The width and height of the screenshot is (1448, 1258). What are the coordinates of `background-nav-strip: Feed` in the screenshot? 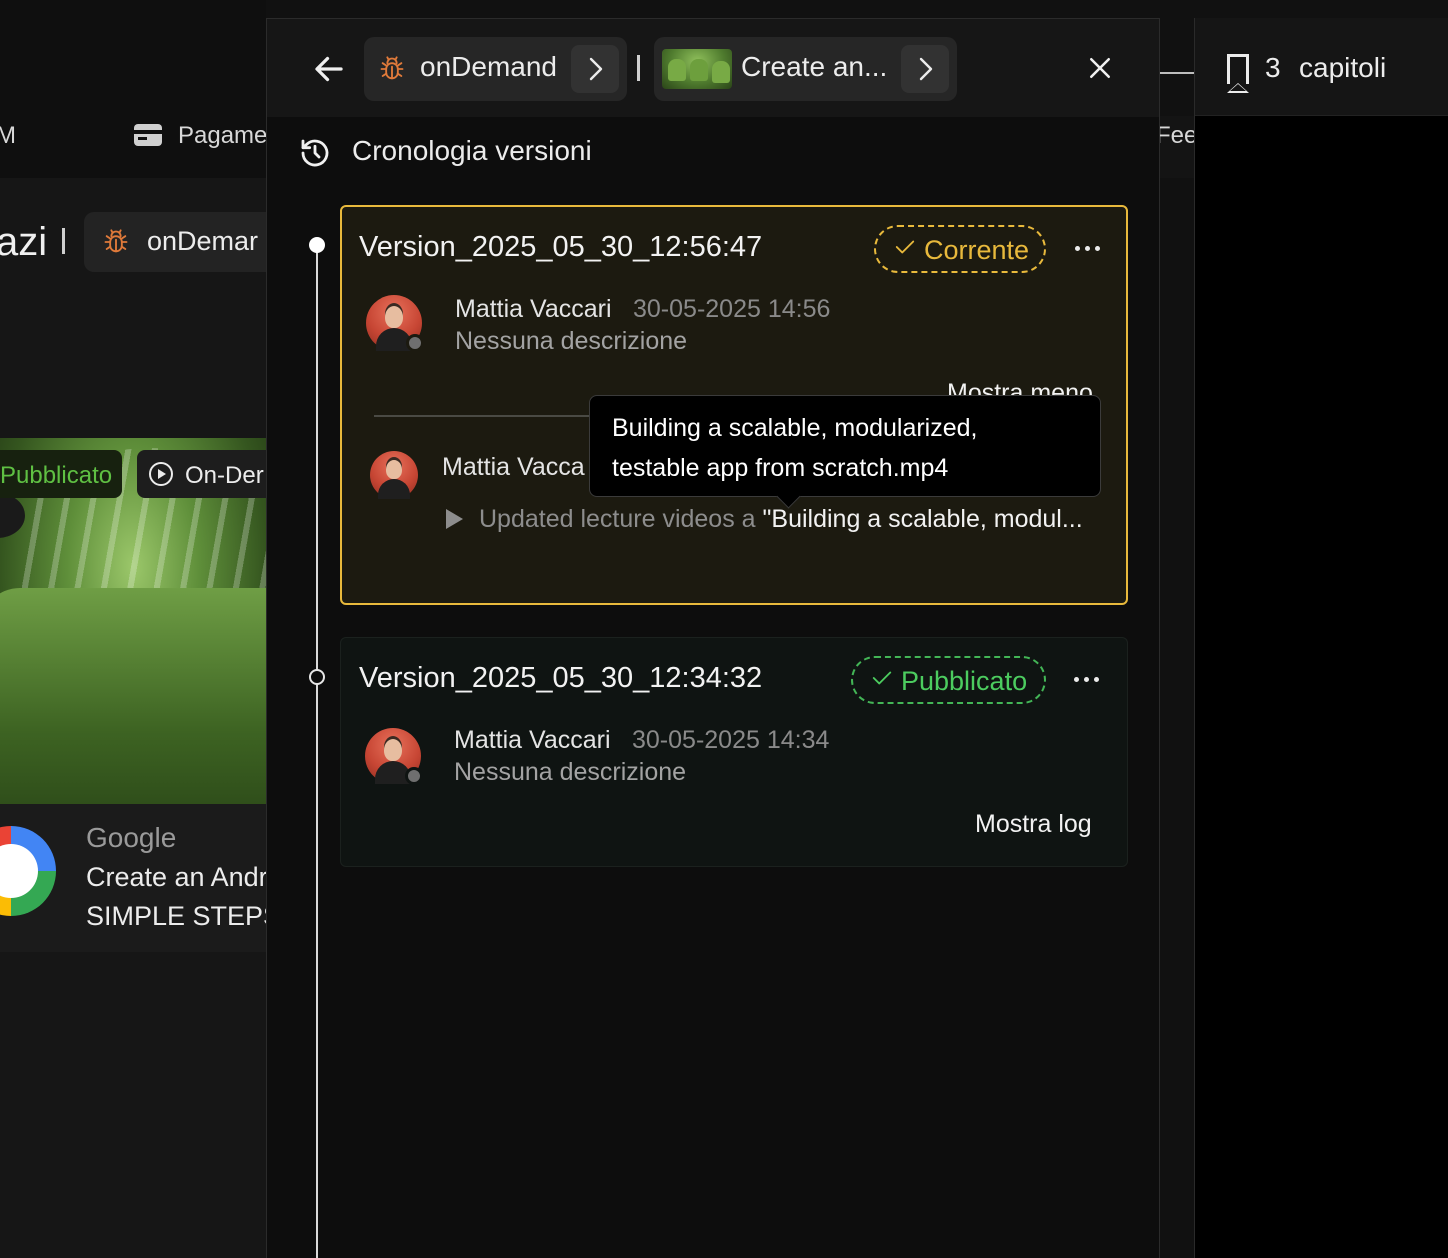 It's located at (1177, 147).